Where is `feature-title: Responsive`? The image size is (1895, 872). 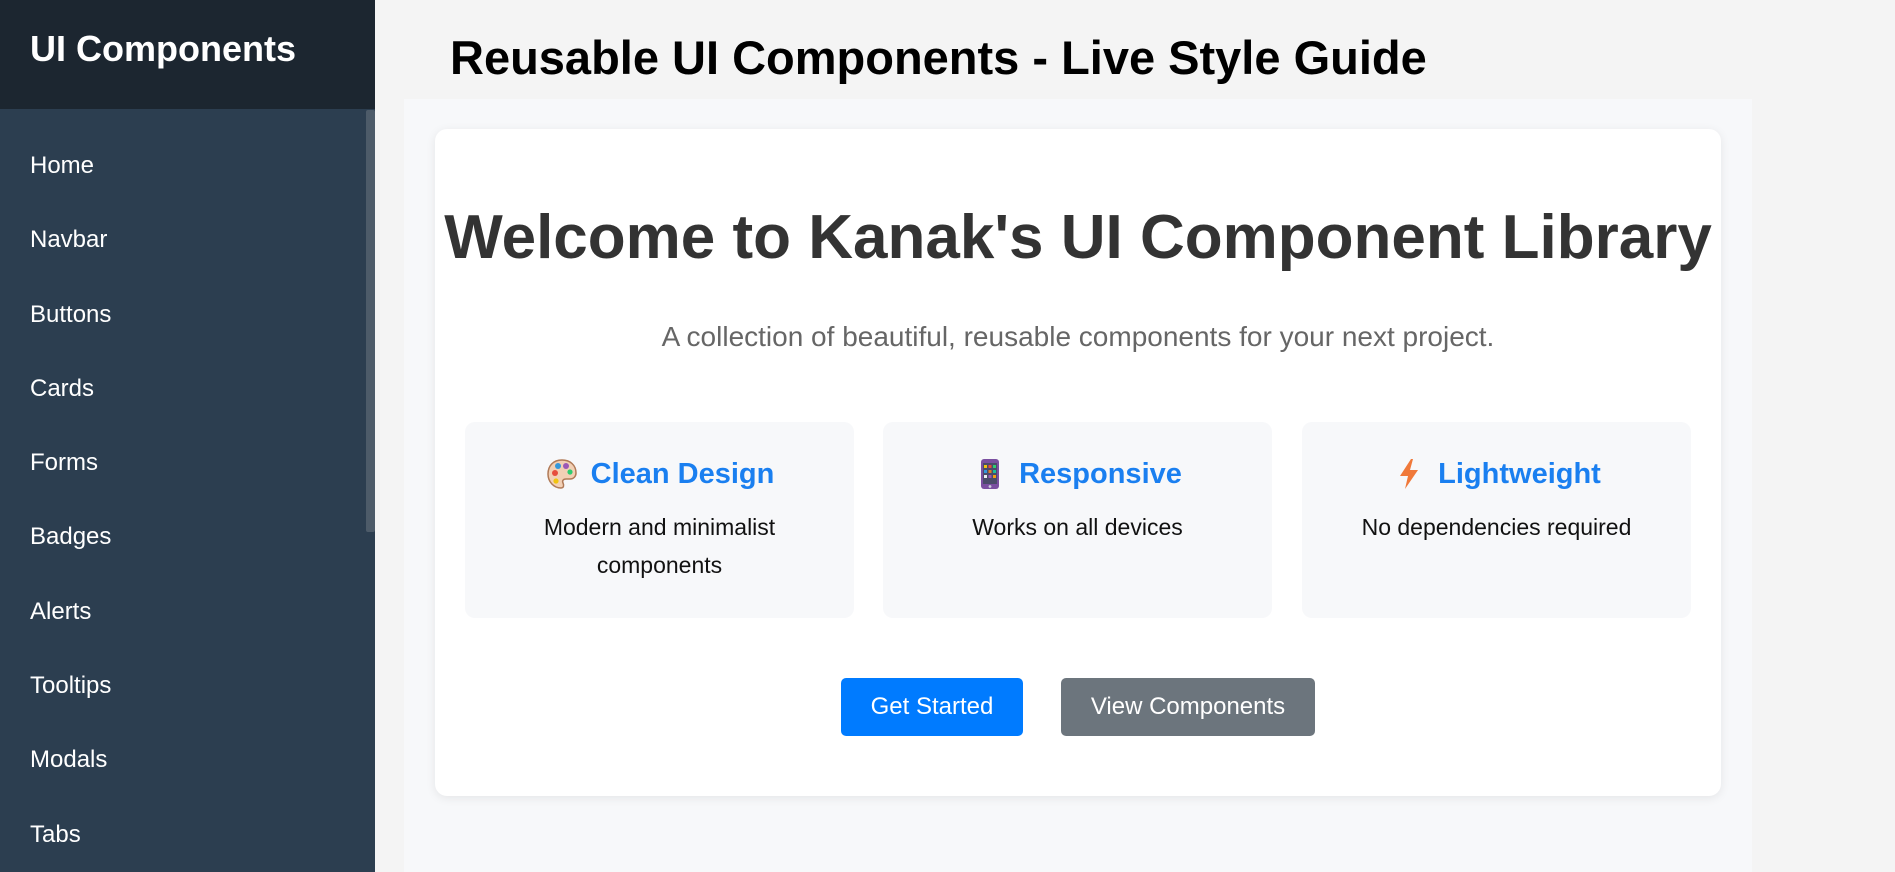
feature-title: Responsive is located at coordinates (1100, 473).